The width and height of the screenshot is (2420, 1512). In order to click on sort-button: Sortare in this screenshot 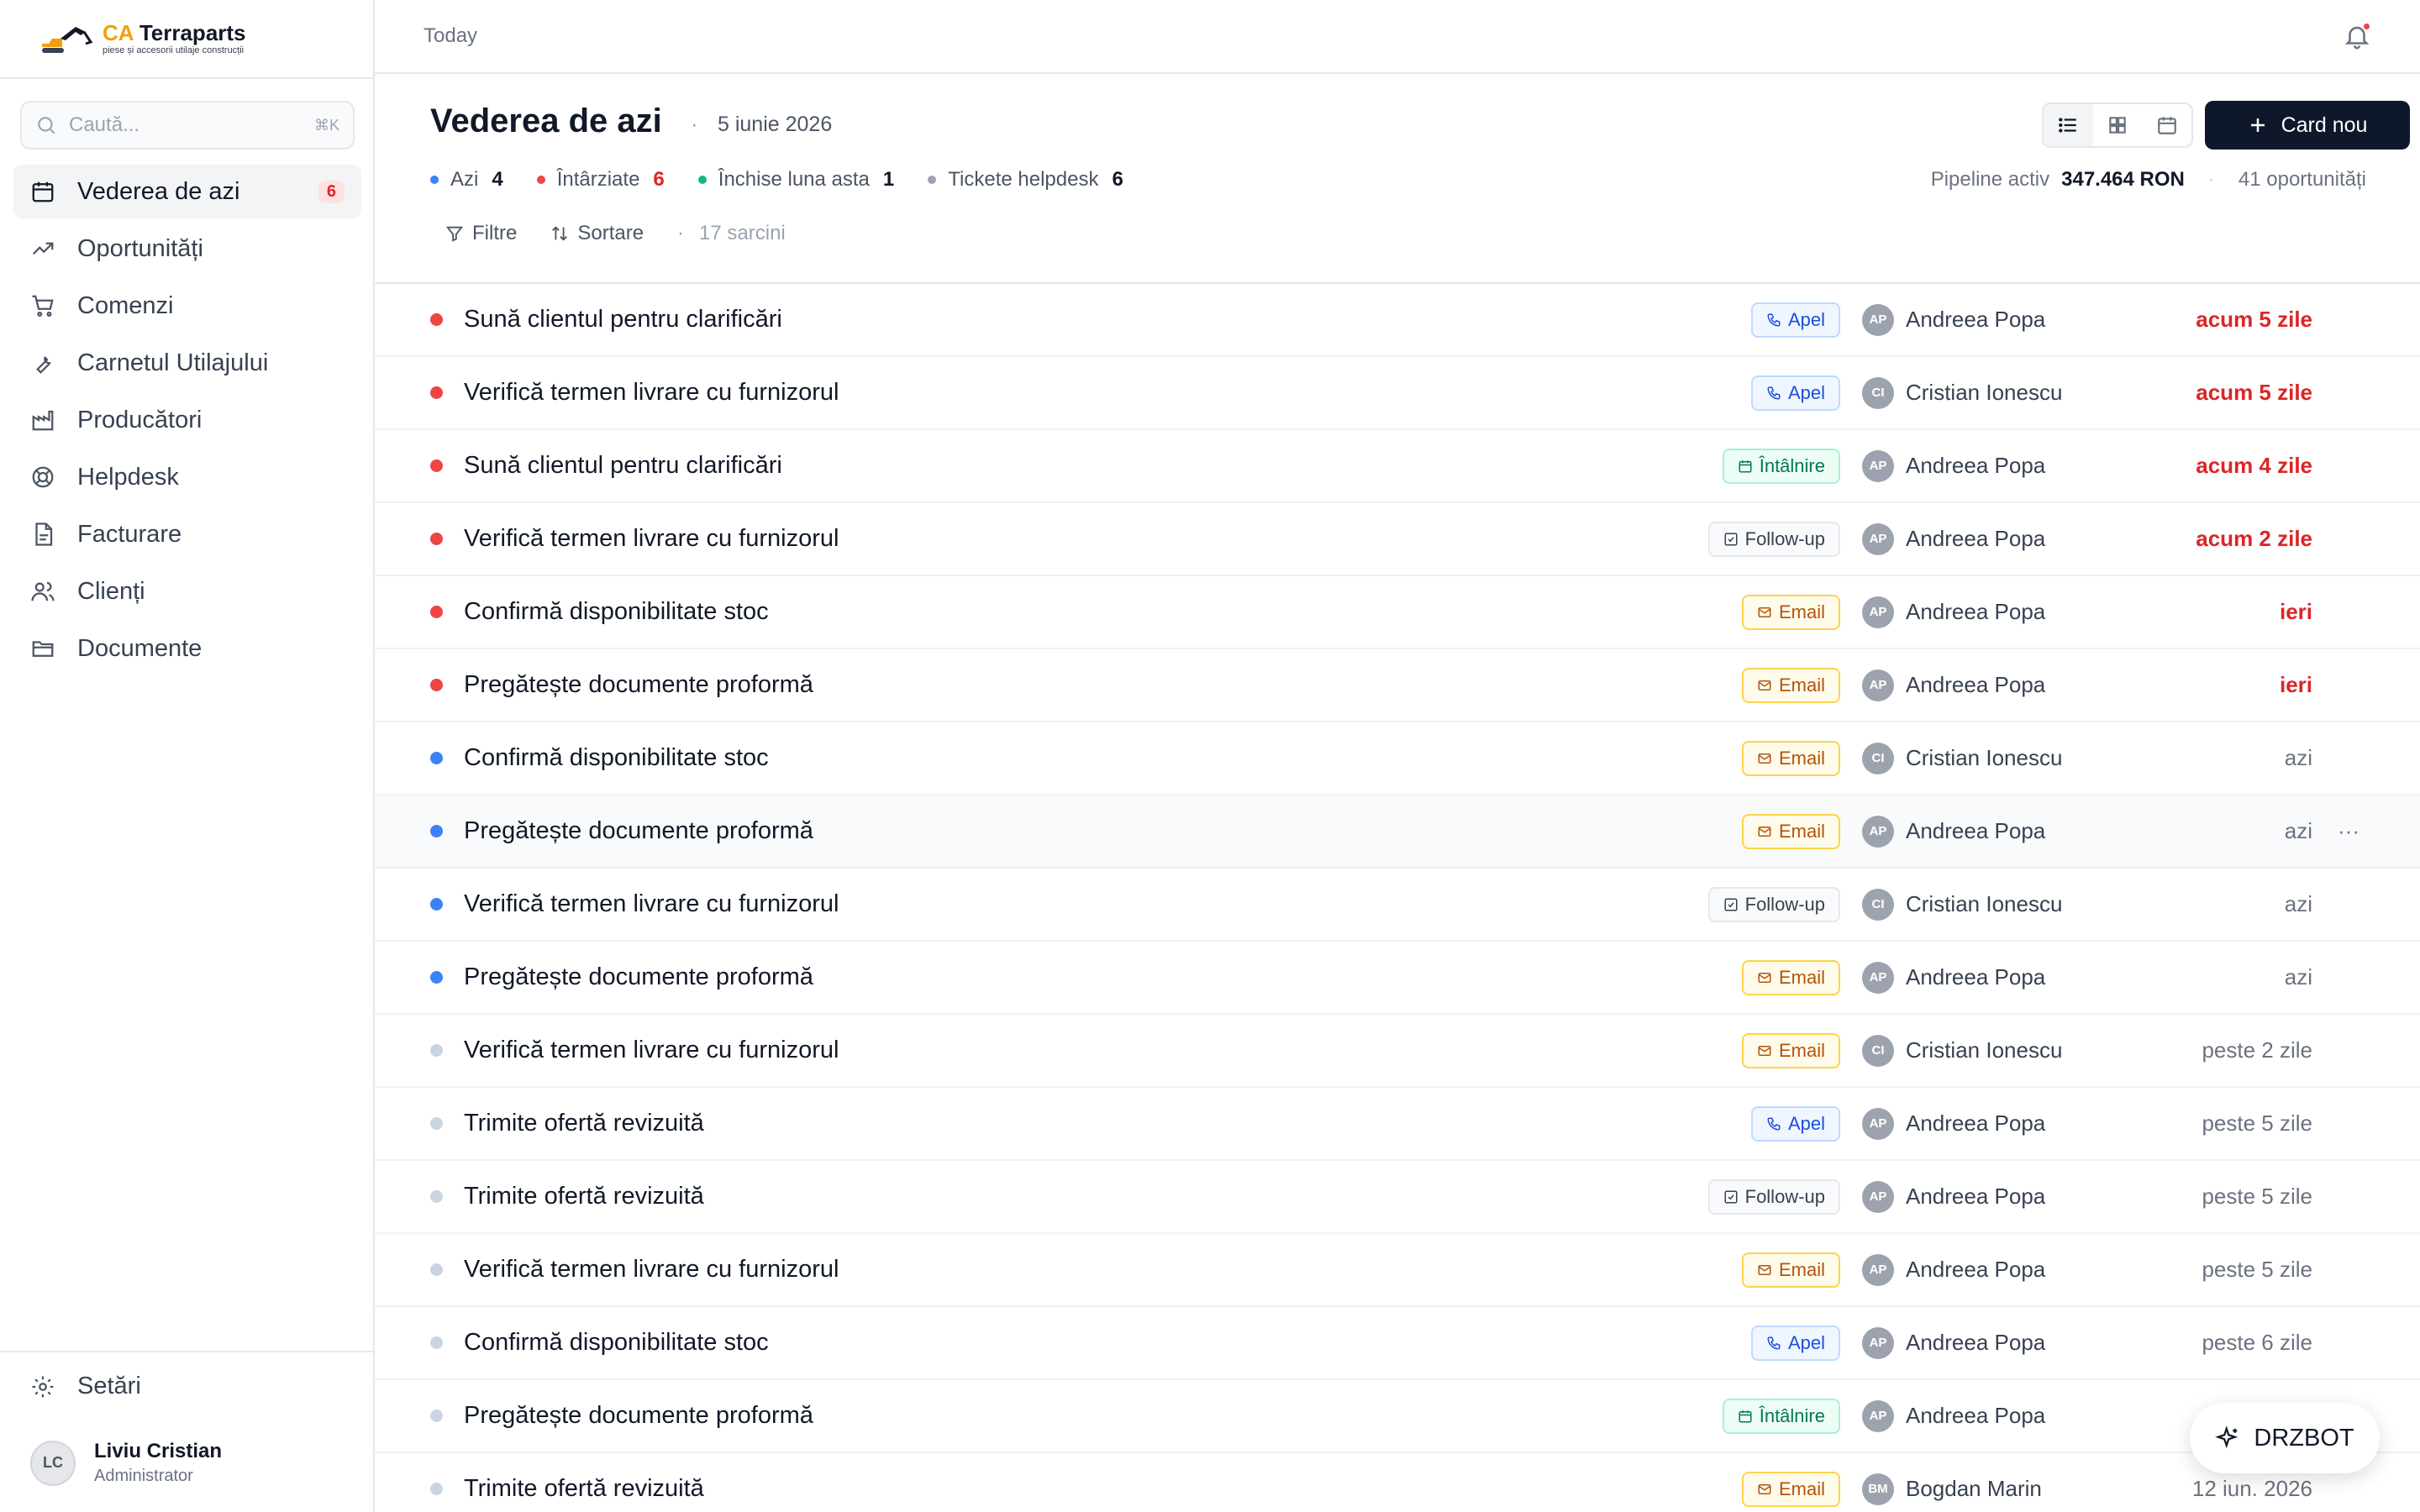, I will do `click(597, 233)`.